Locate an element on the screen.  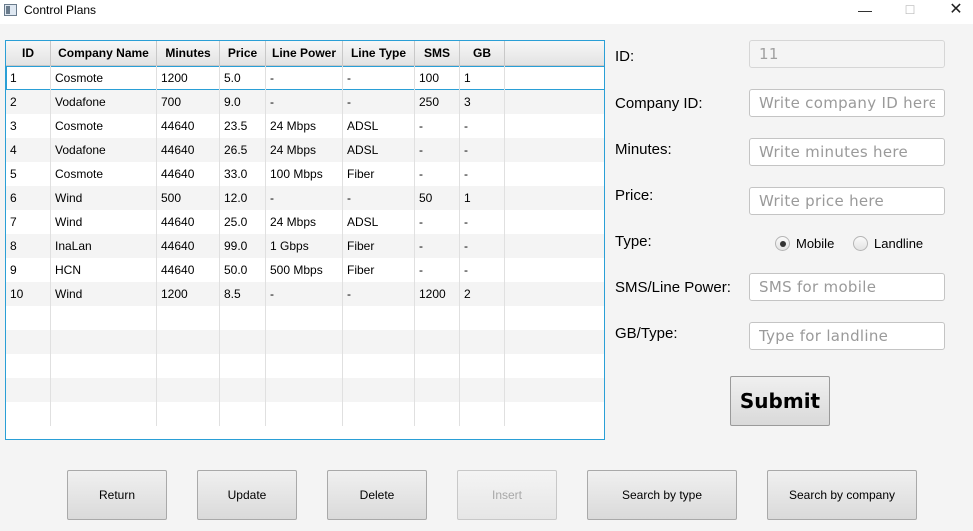
table-row: 1 Cosmote 1200 5.0- -100 1 is located at coordinates (305, 78).